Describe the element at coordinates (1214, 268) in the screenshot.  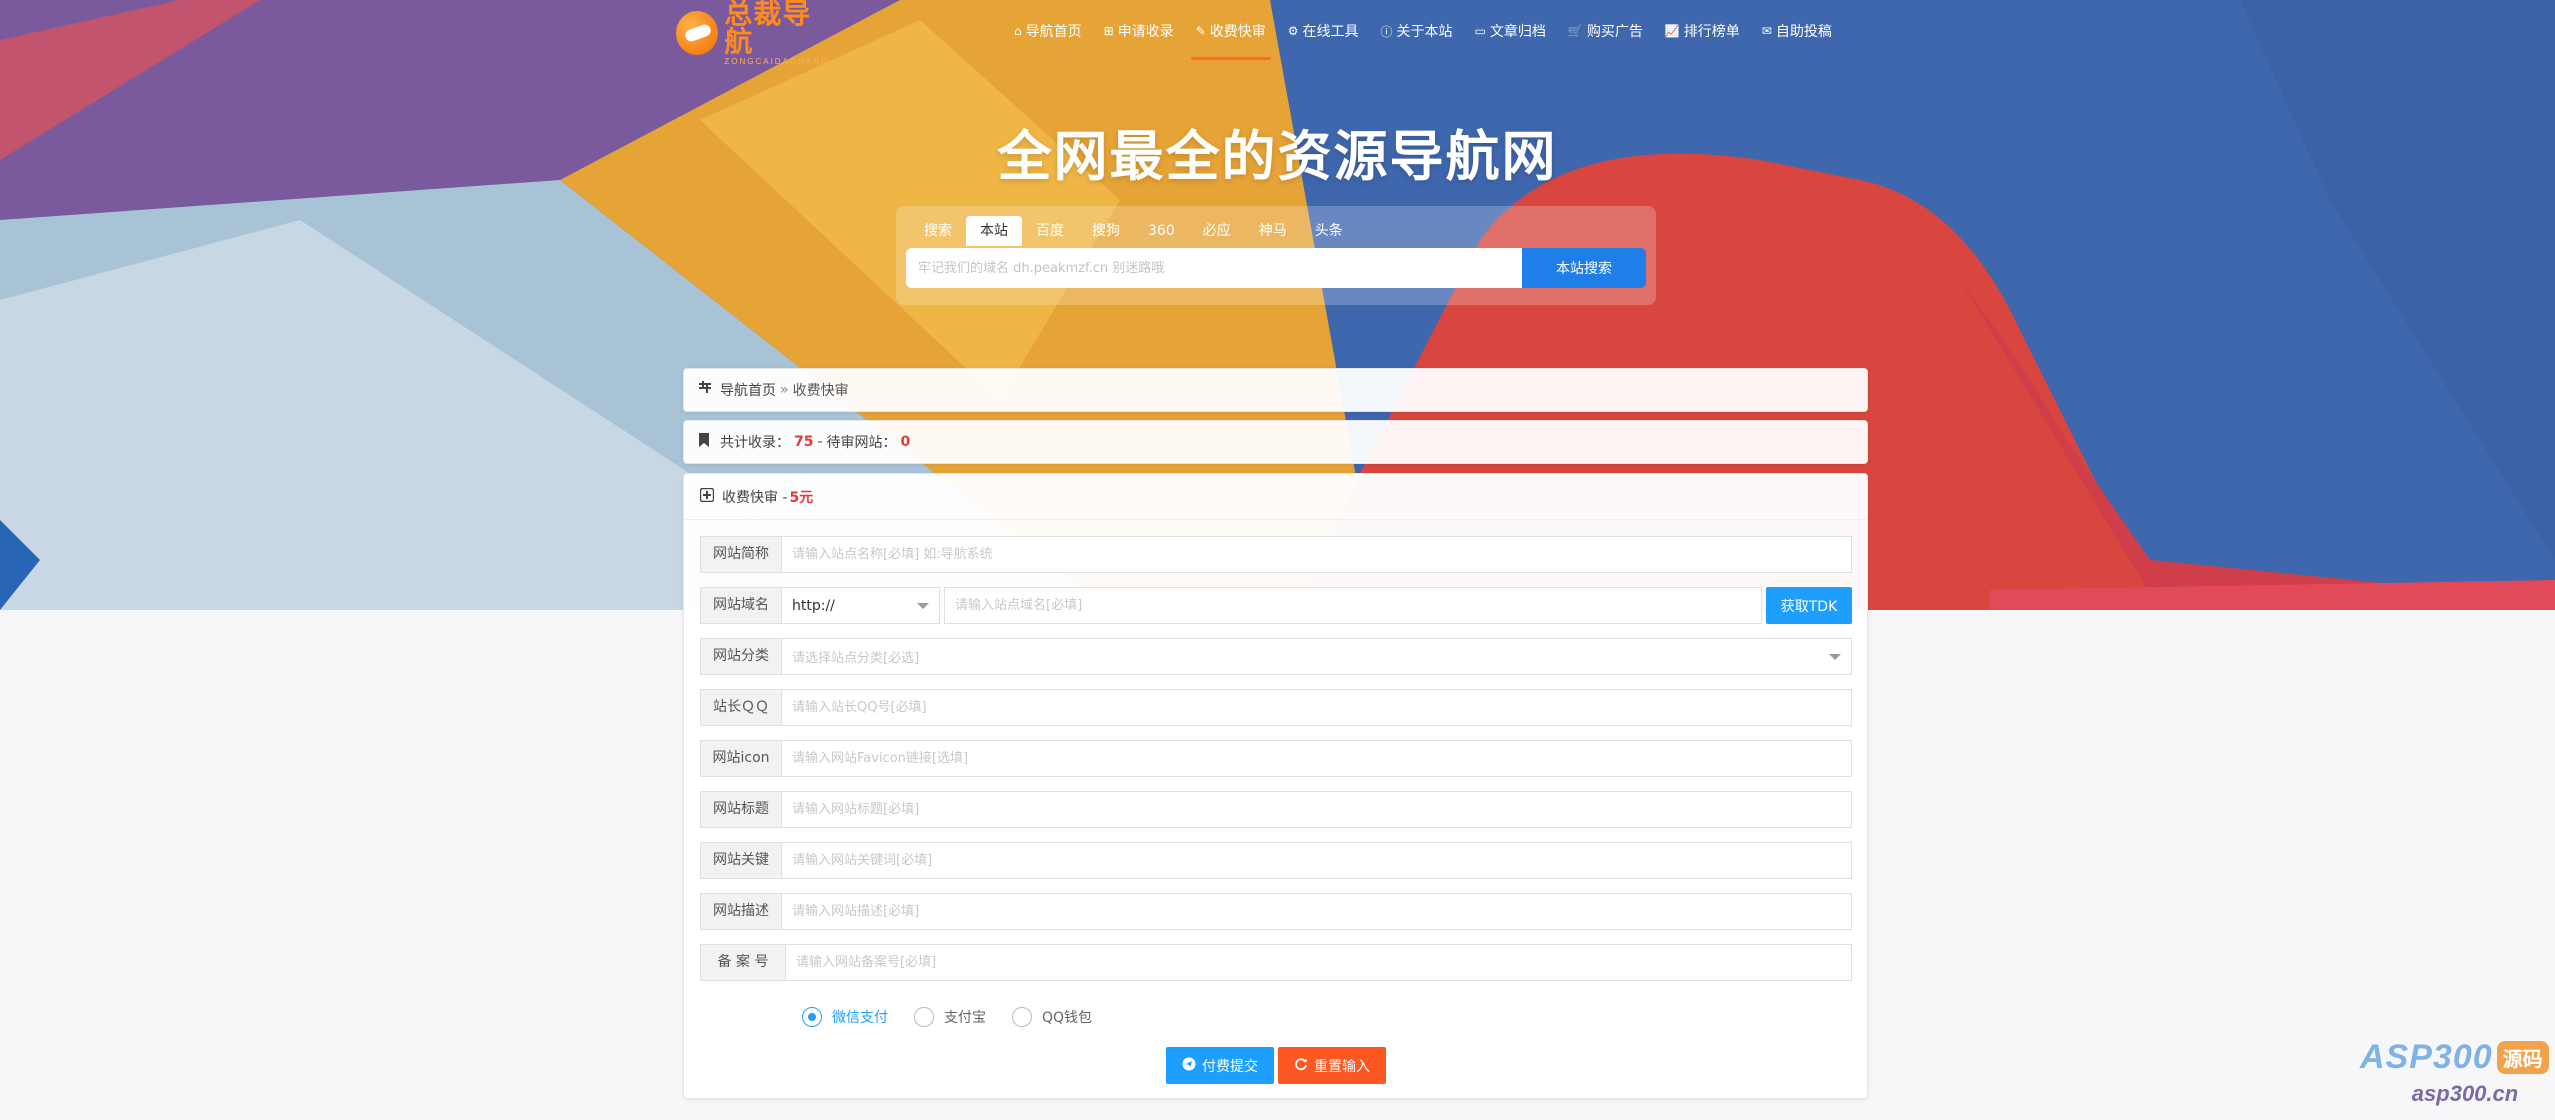
I see `search-input` at that location.